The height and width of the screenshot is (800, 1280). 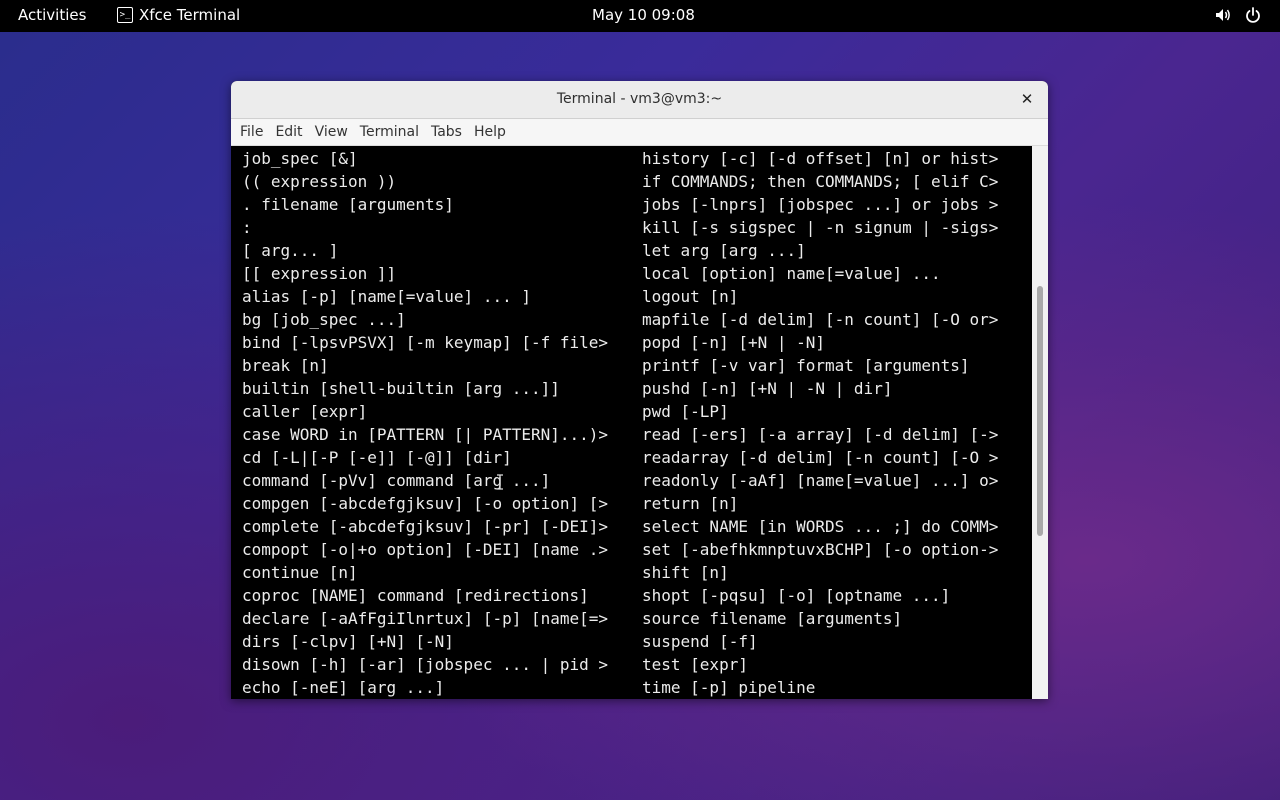 I want to click on terminal-line: let arg [arg ...], so click(x=724, y=250).